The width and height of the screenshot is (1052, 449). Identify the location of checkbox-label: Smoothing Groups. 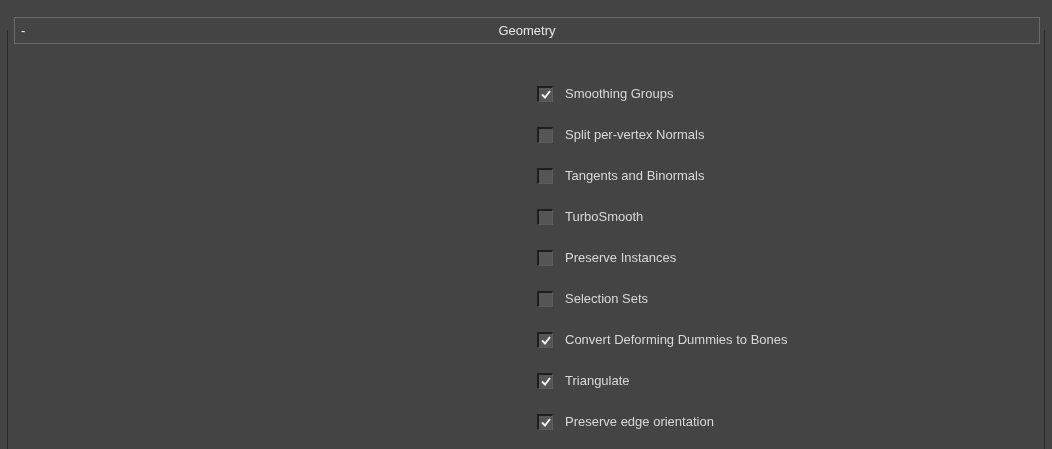
(619, 94).